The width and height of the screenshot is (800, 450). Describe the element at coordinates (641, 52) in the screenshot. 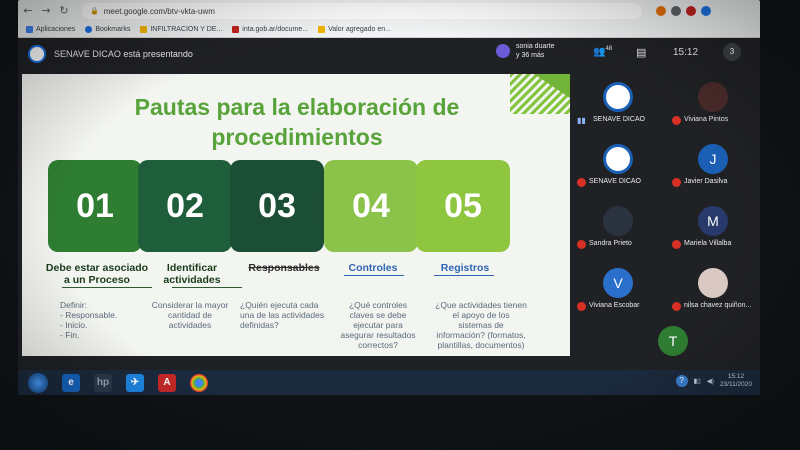

I see `chat-icon: ▤` at that location.